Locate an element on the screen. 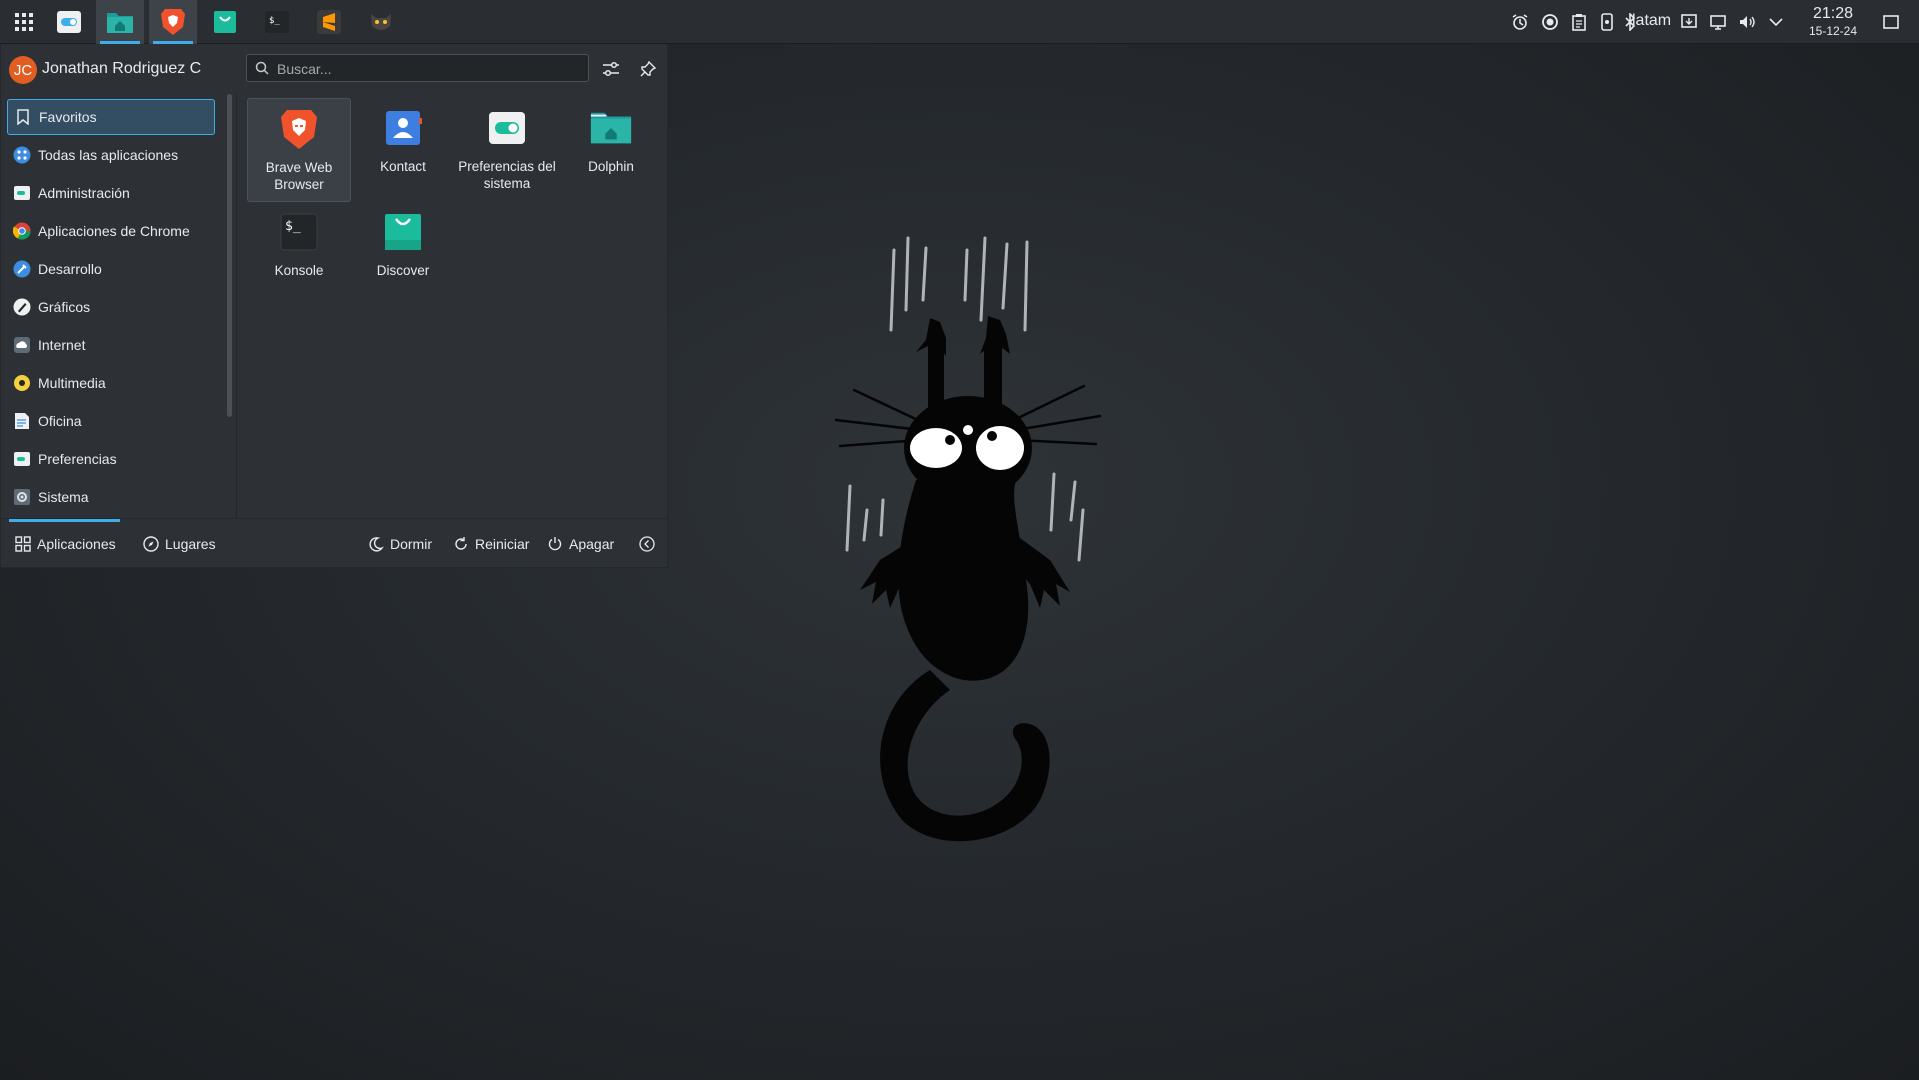 The width and height of the screenshot is (1919, 1080). tab-places: Lugares is located at coordinates (179, 544).